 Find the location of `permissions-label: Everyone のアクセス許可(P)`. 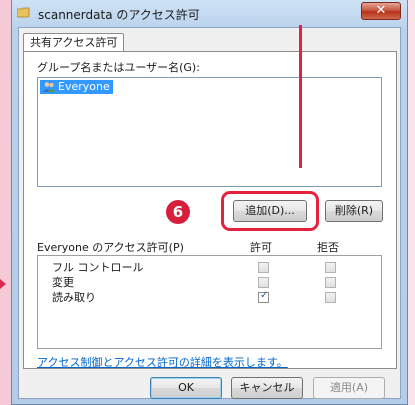

permissions-label: Everyone のアクセス許可(P) is located at coordinates (110, 247).